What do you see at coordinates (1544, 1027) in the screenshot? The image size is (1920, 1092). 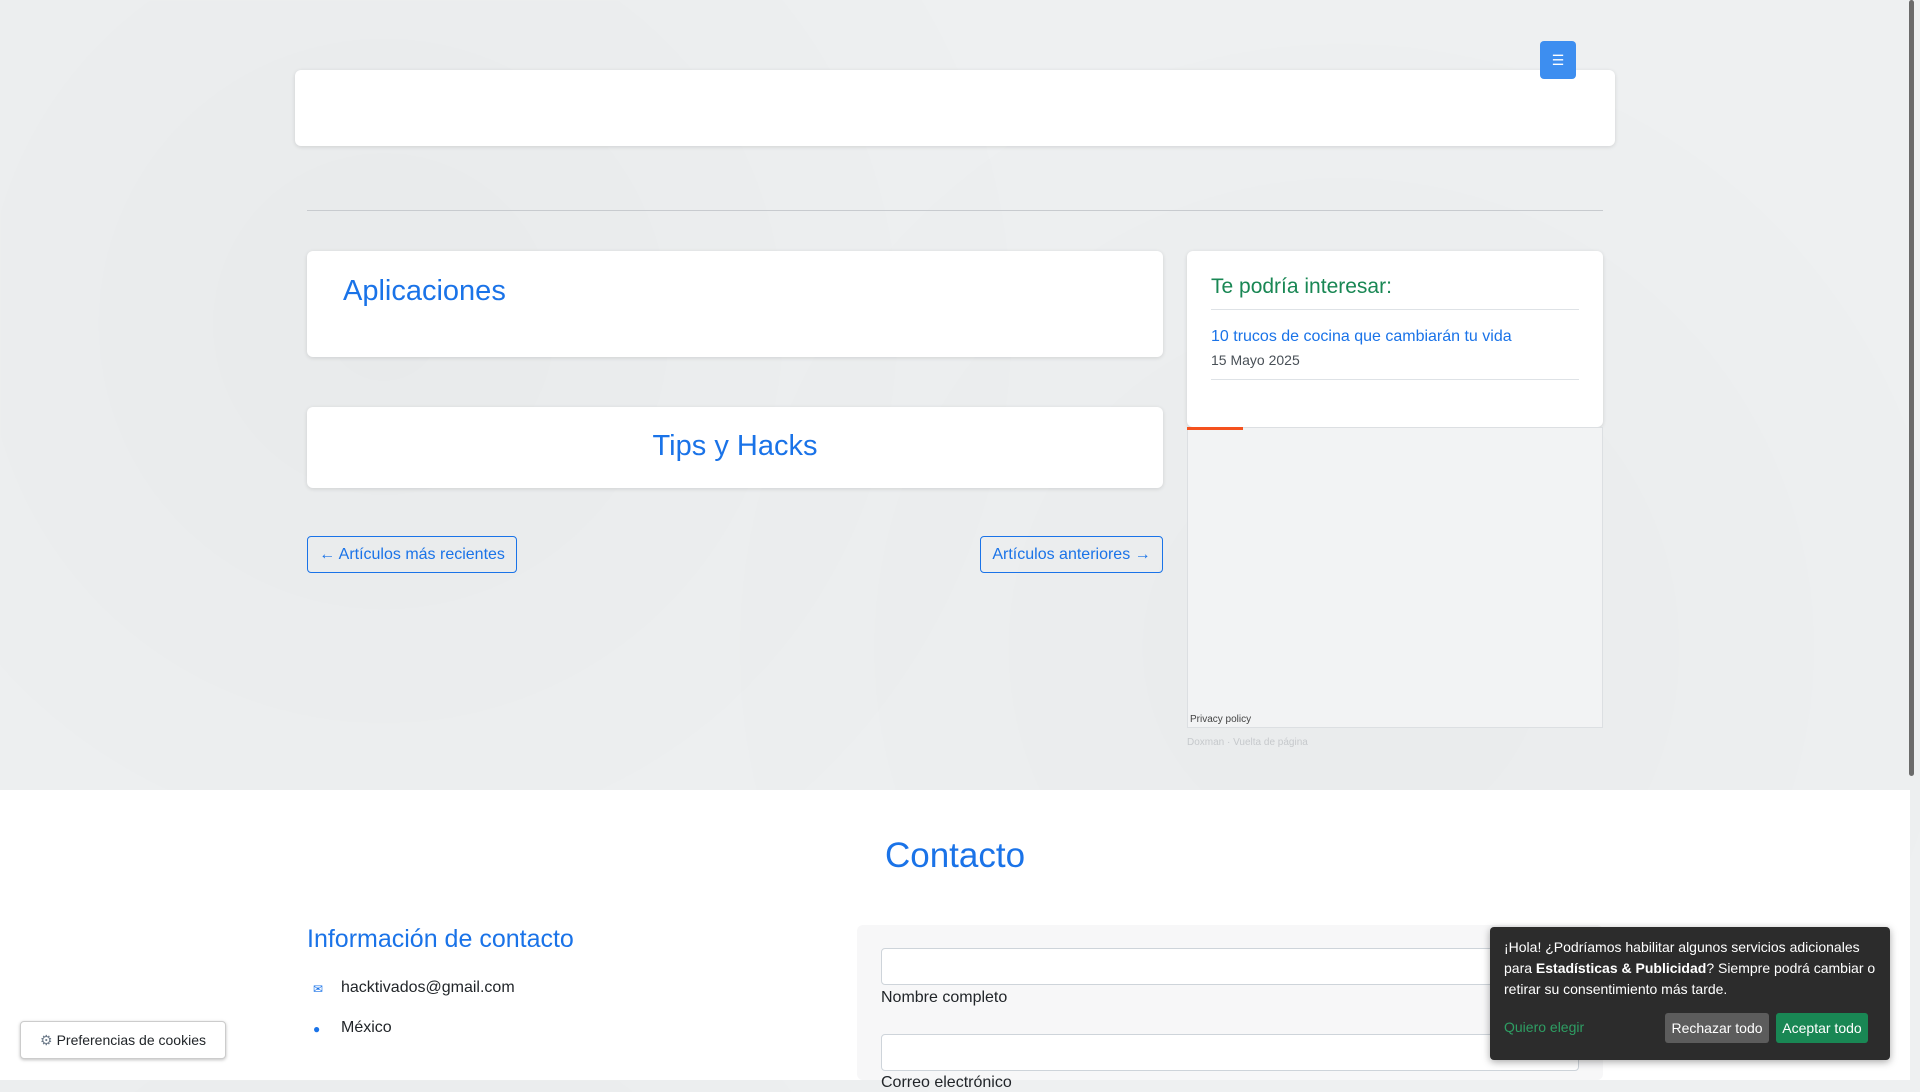 I see `cookie-choose-link: Quiero elegir` at bounding box center [1544, 1027].